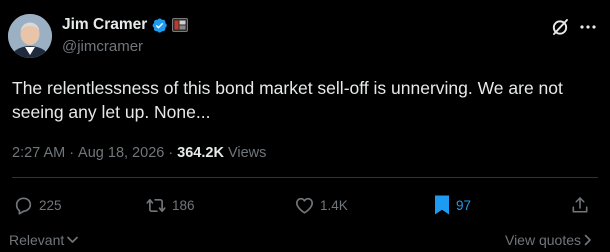 This screenshot has width=610, height=252. I want to click on view-quotes-link: View quotes, so click(548, 240).